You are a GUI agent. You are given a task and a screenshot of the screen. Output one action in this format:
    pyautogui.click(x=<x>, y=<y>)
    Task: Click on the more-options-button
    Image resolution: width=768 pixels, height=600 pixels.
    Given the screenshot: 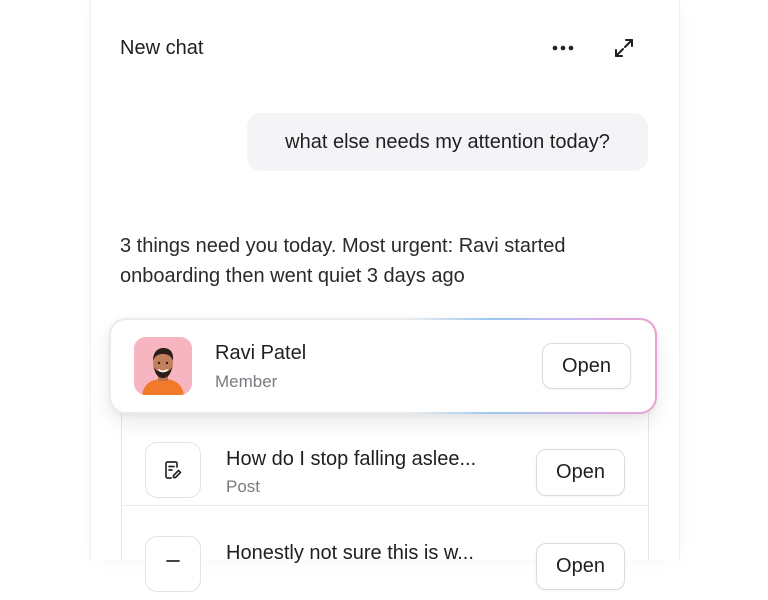 What is the action you would take?
    pyautogui.click(x=563, y=48)
    